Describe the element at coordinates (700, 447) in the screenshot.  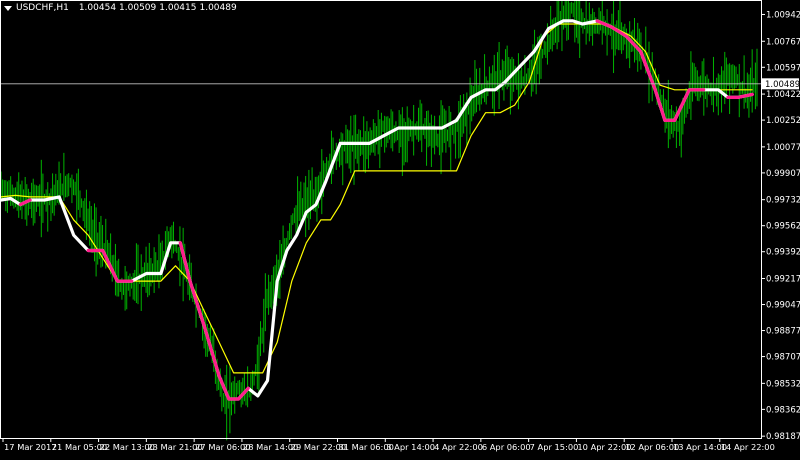
I see `x-tick-label: 13 Apr 14:00` at that location.